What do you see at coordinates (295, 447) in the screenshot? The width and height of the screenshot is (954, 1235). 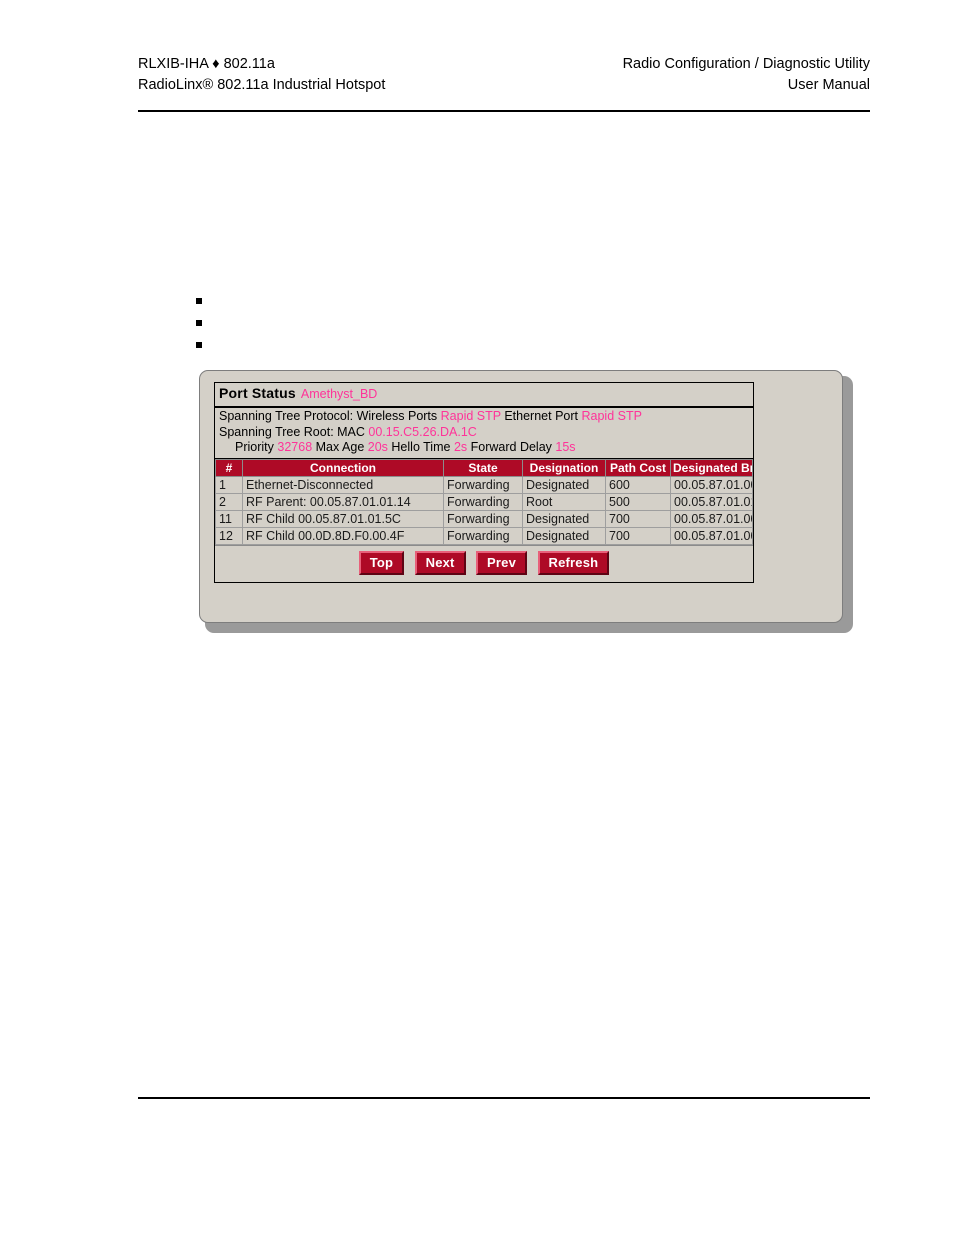 I see `priority-value: 32768` at bounding box center [295, 447].